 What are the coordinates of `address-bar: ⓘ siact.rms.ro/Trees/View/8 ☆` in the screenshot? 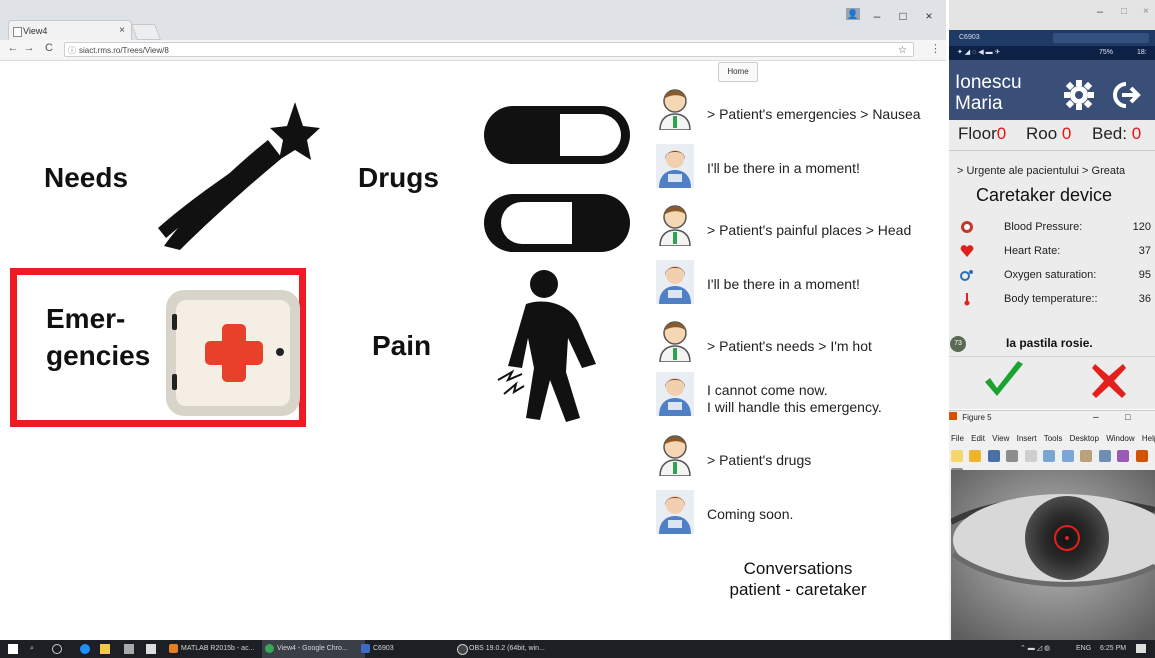 It's located at (489, 49).